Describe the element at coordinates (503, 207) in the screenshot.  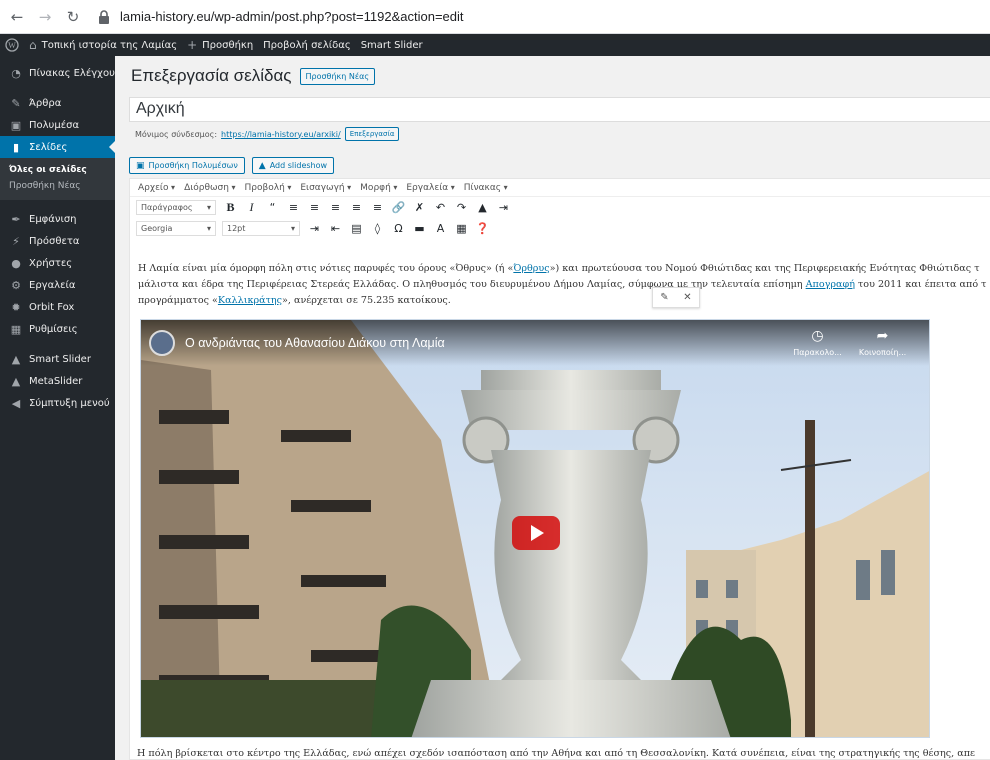
I see `insert-more-icon: ⇥` at that location.